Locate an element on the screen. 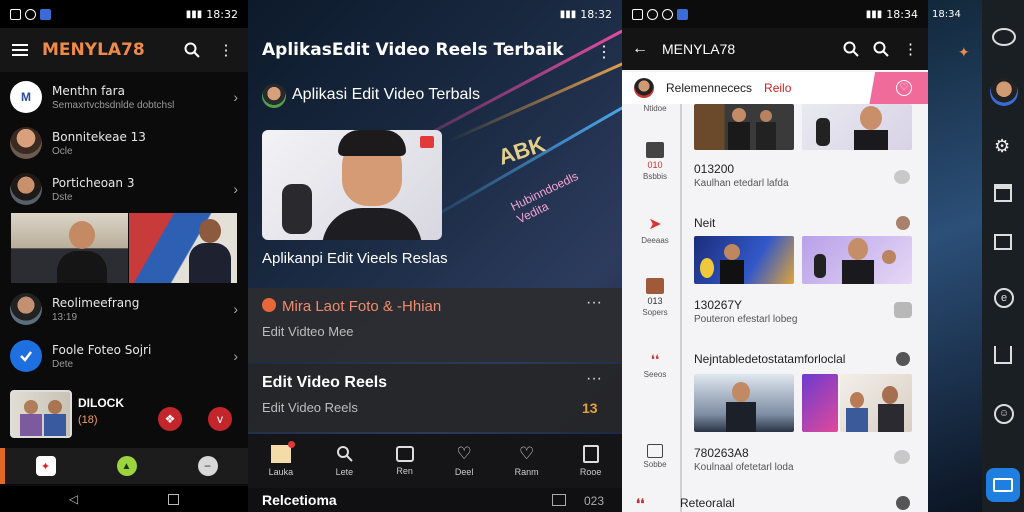 The width and height of the screenshot is (1024, 512). heart-icon: ❖ is located at coordinates (170, 419).